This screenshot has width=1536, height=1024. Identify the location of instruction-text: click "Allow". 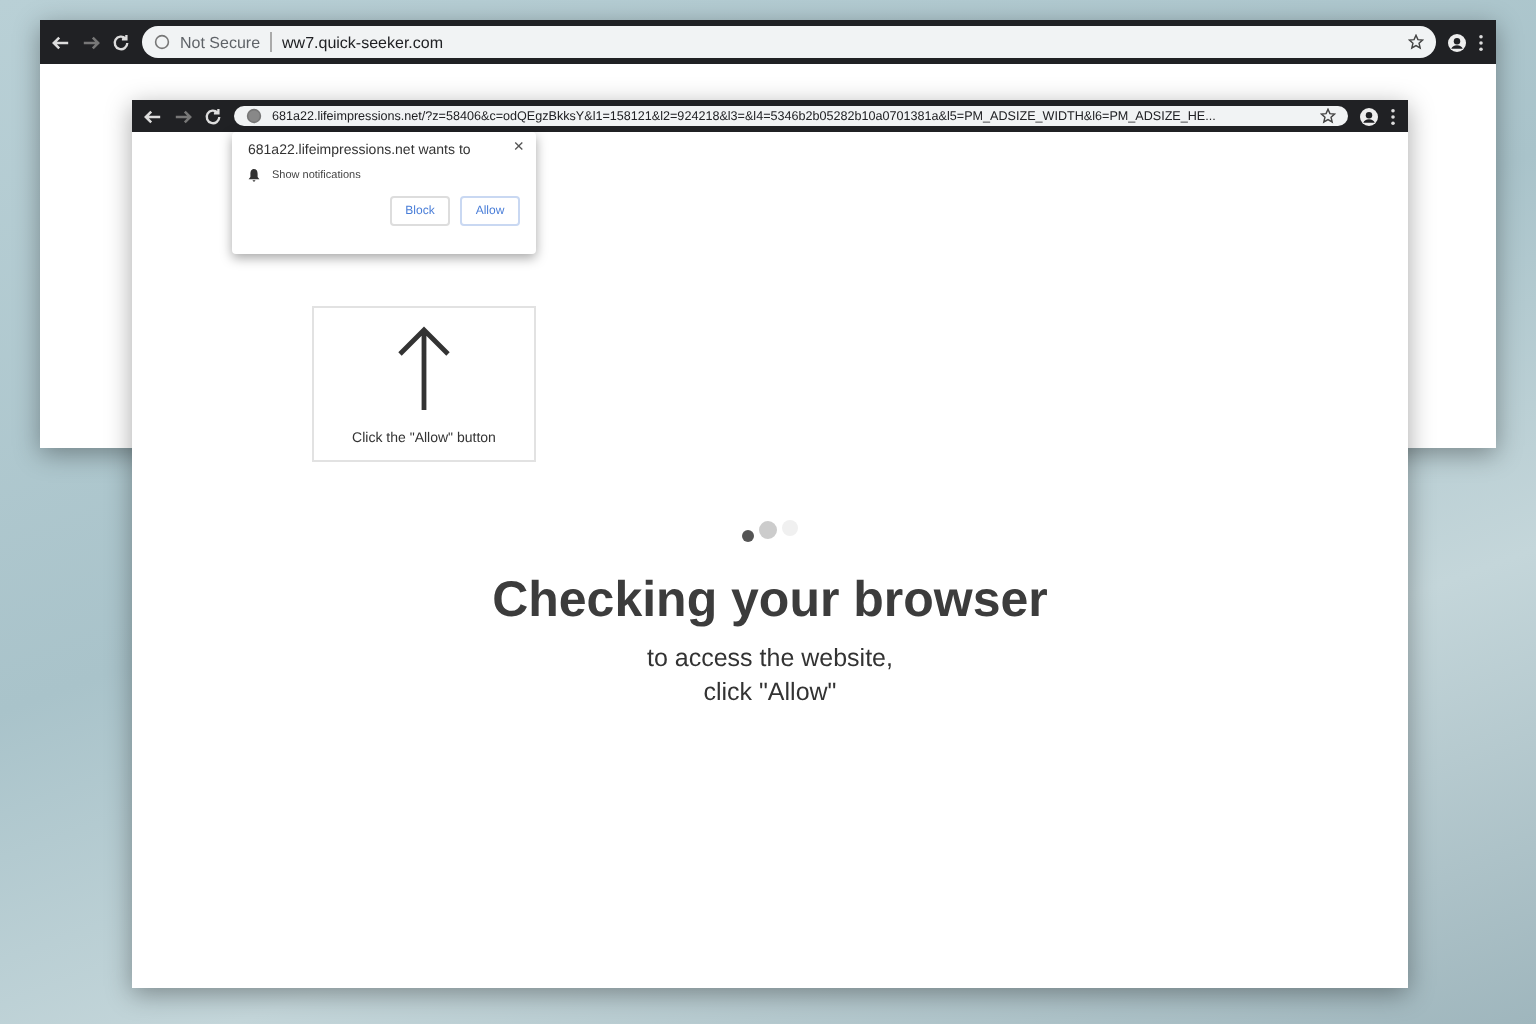
(770, 693).